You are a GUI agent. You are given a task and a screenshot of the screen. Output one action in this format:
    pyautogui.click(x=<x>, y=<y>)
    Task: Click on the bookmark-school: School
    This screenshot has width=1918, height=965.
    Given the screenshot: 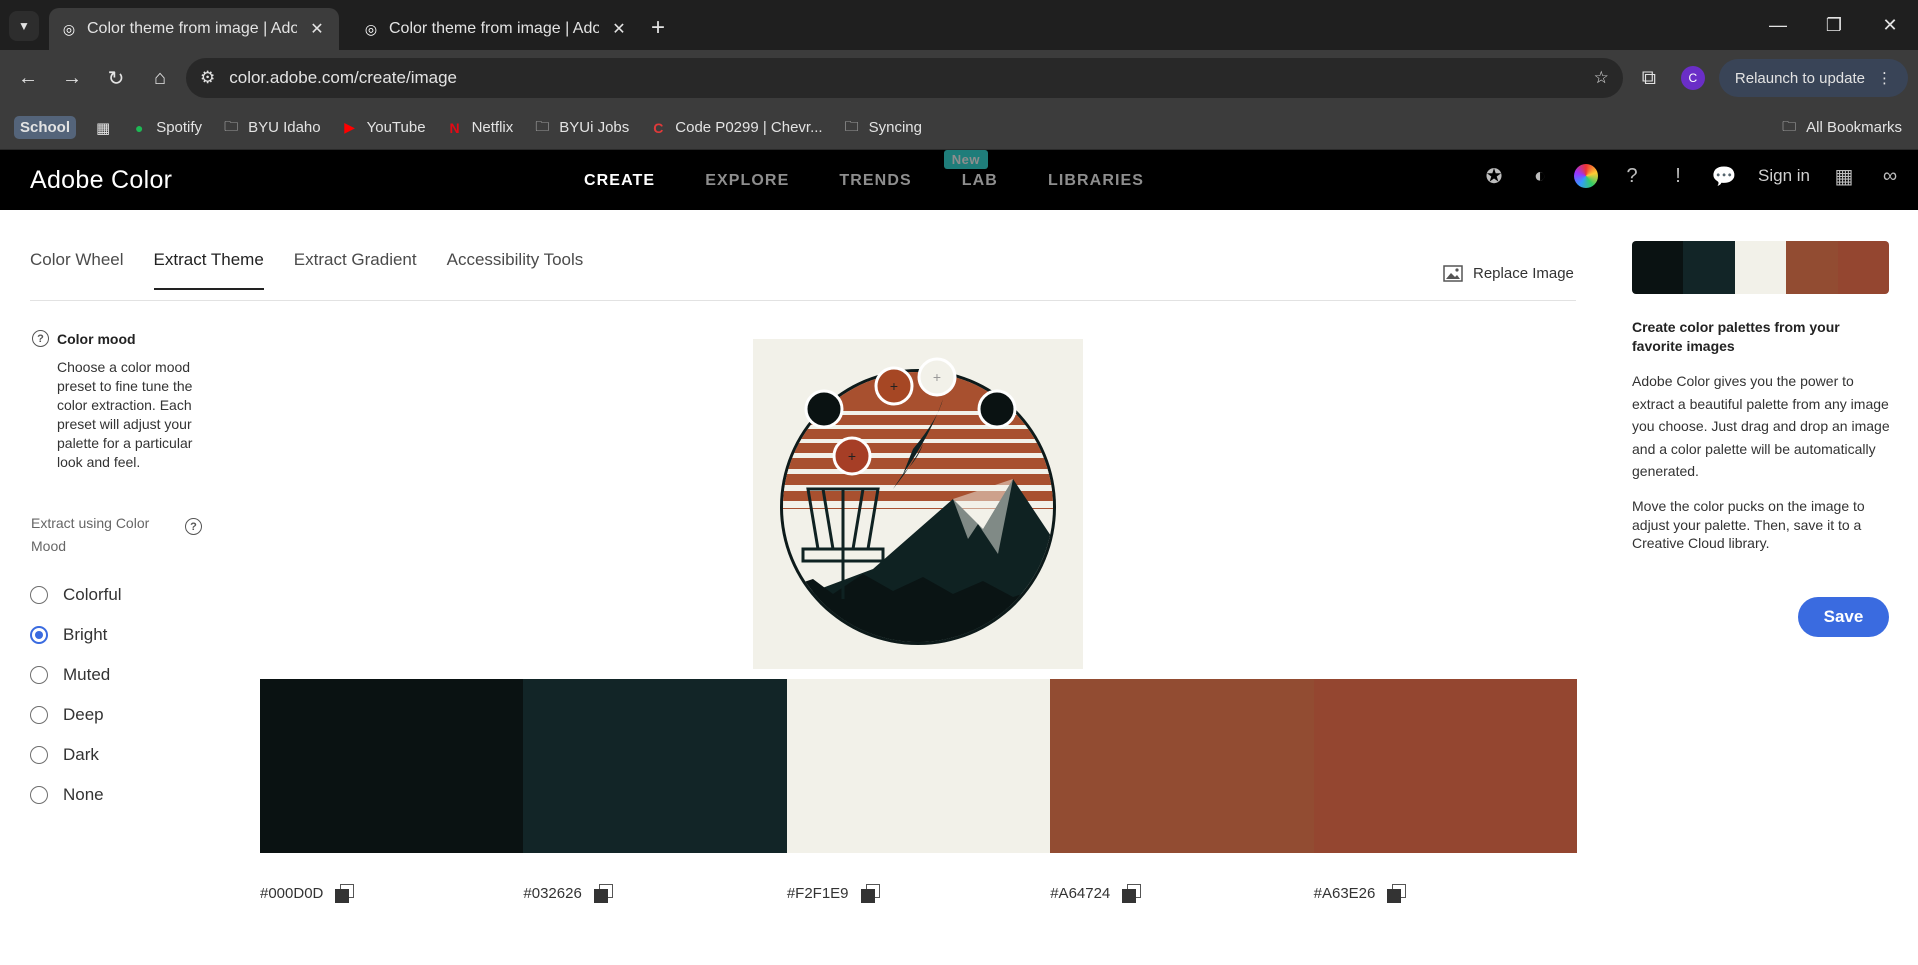 What is the action you would take?
    pyautogui.click(x=45, y=127)
    